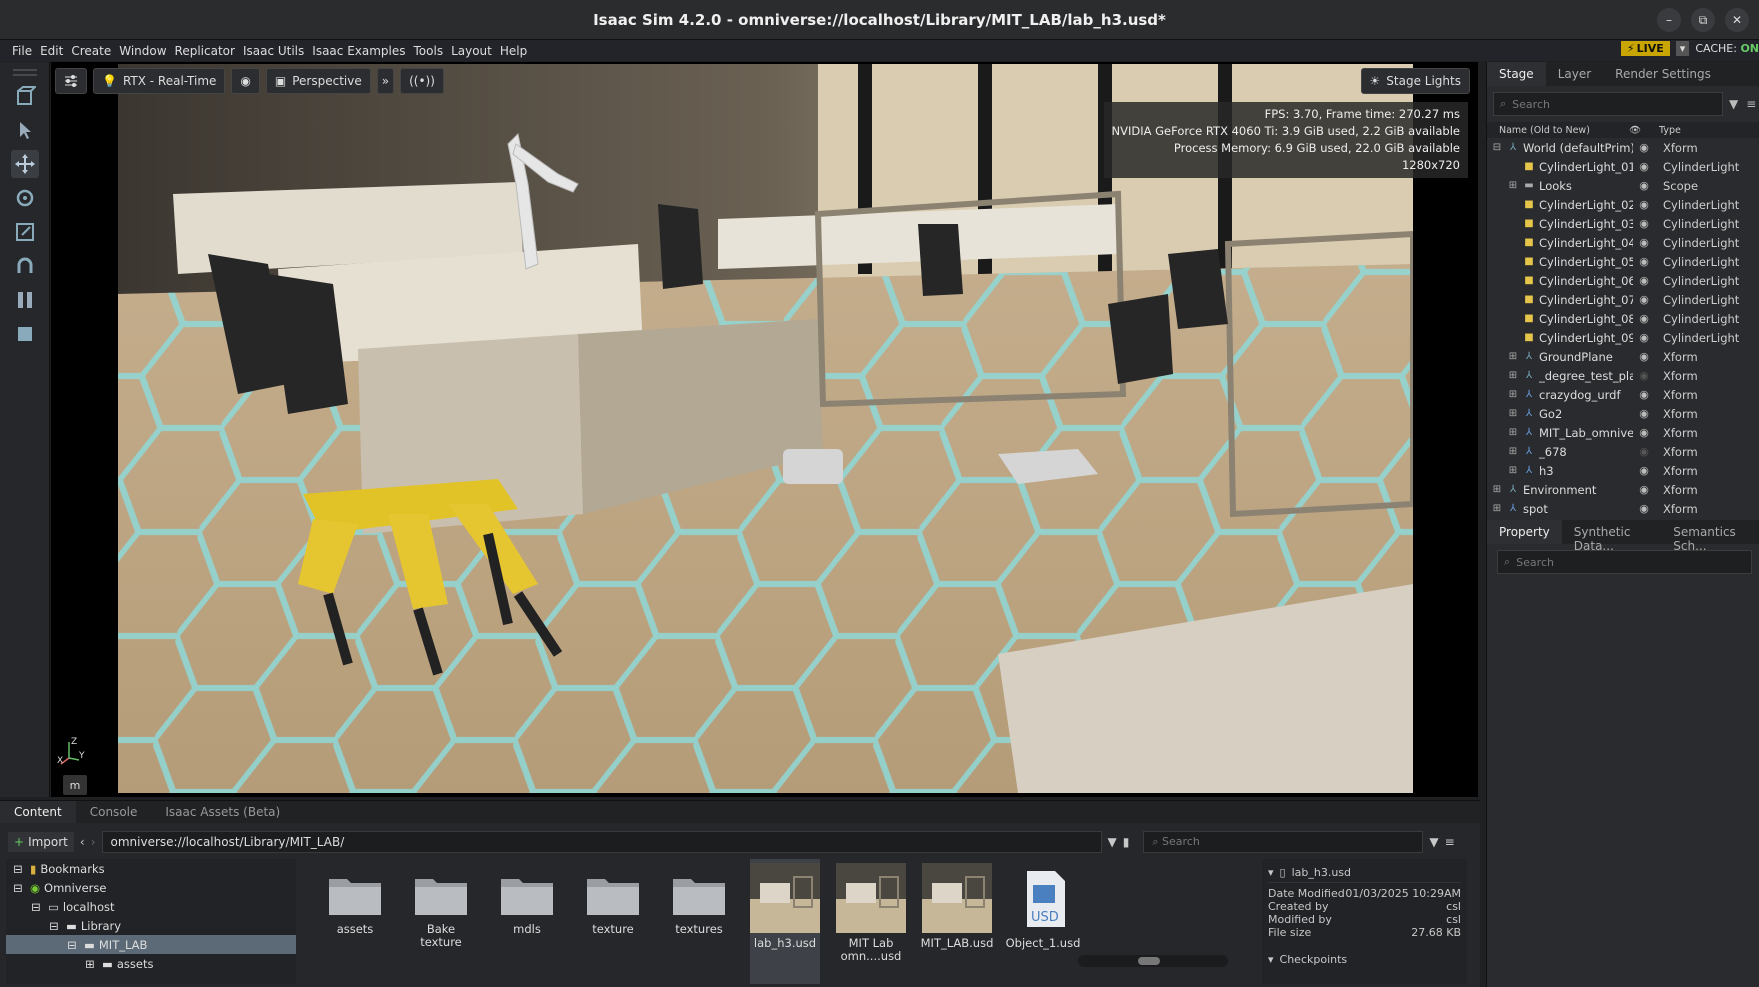  Describe the element at coordinates (1623, 185) in the screenshot. I see `stage-tree-row: ⊞ ▬ Looks ◉ Scope` at that location.